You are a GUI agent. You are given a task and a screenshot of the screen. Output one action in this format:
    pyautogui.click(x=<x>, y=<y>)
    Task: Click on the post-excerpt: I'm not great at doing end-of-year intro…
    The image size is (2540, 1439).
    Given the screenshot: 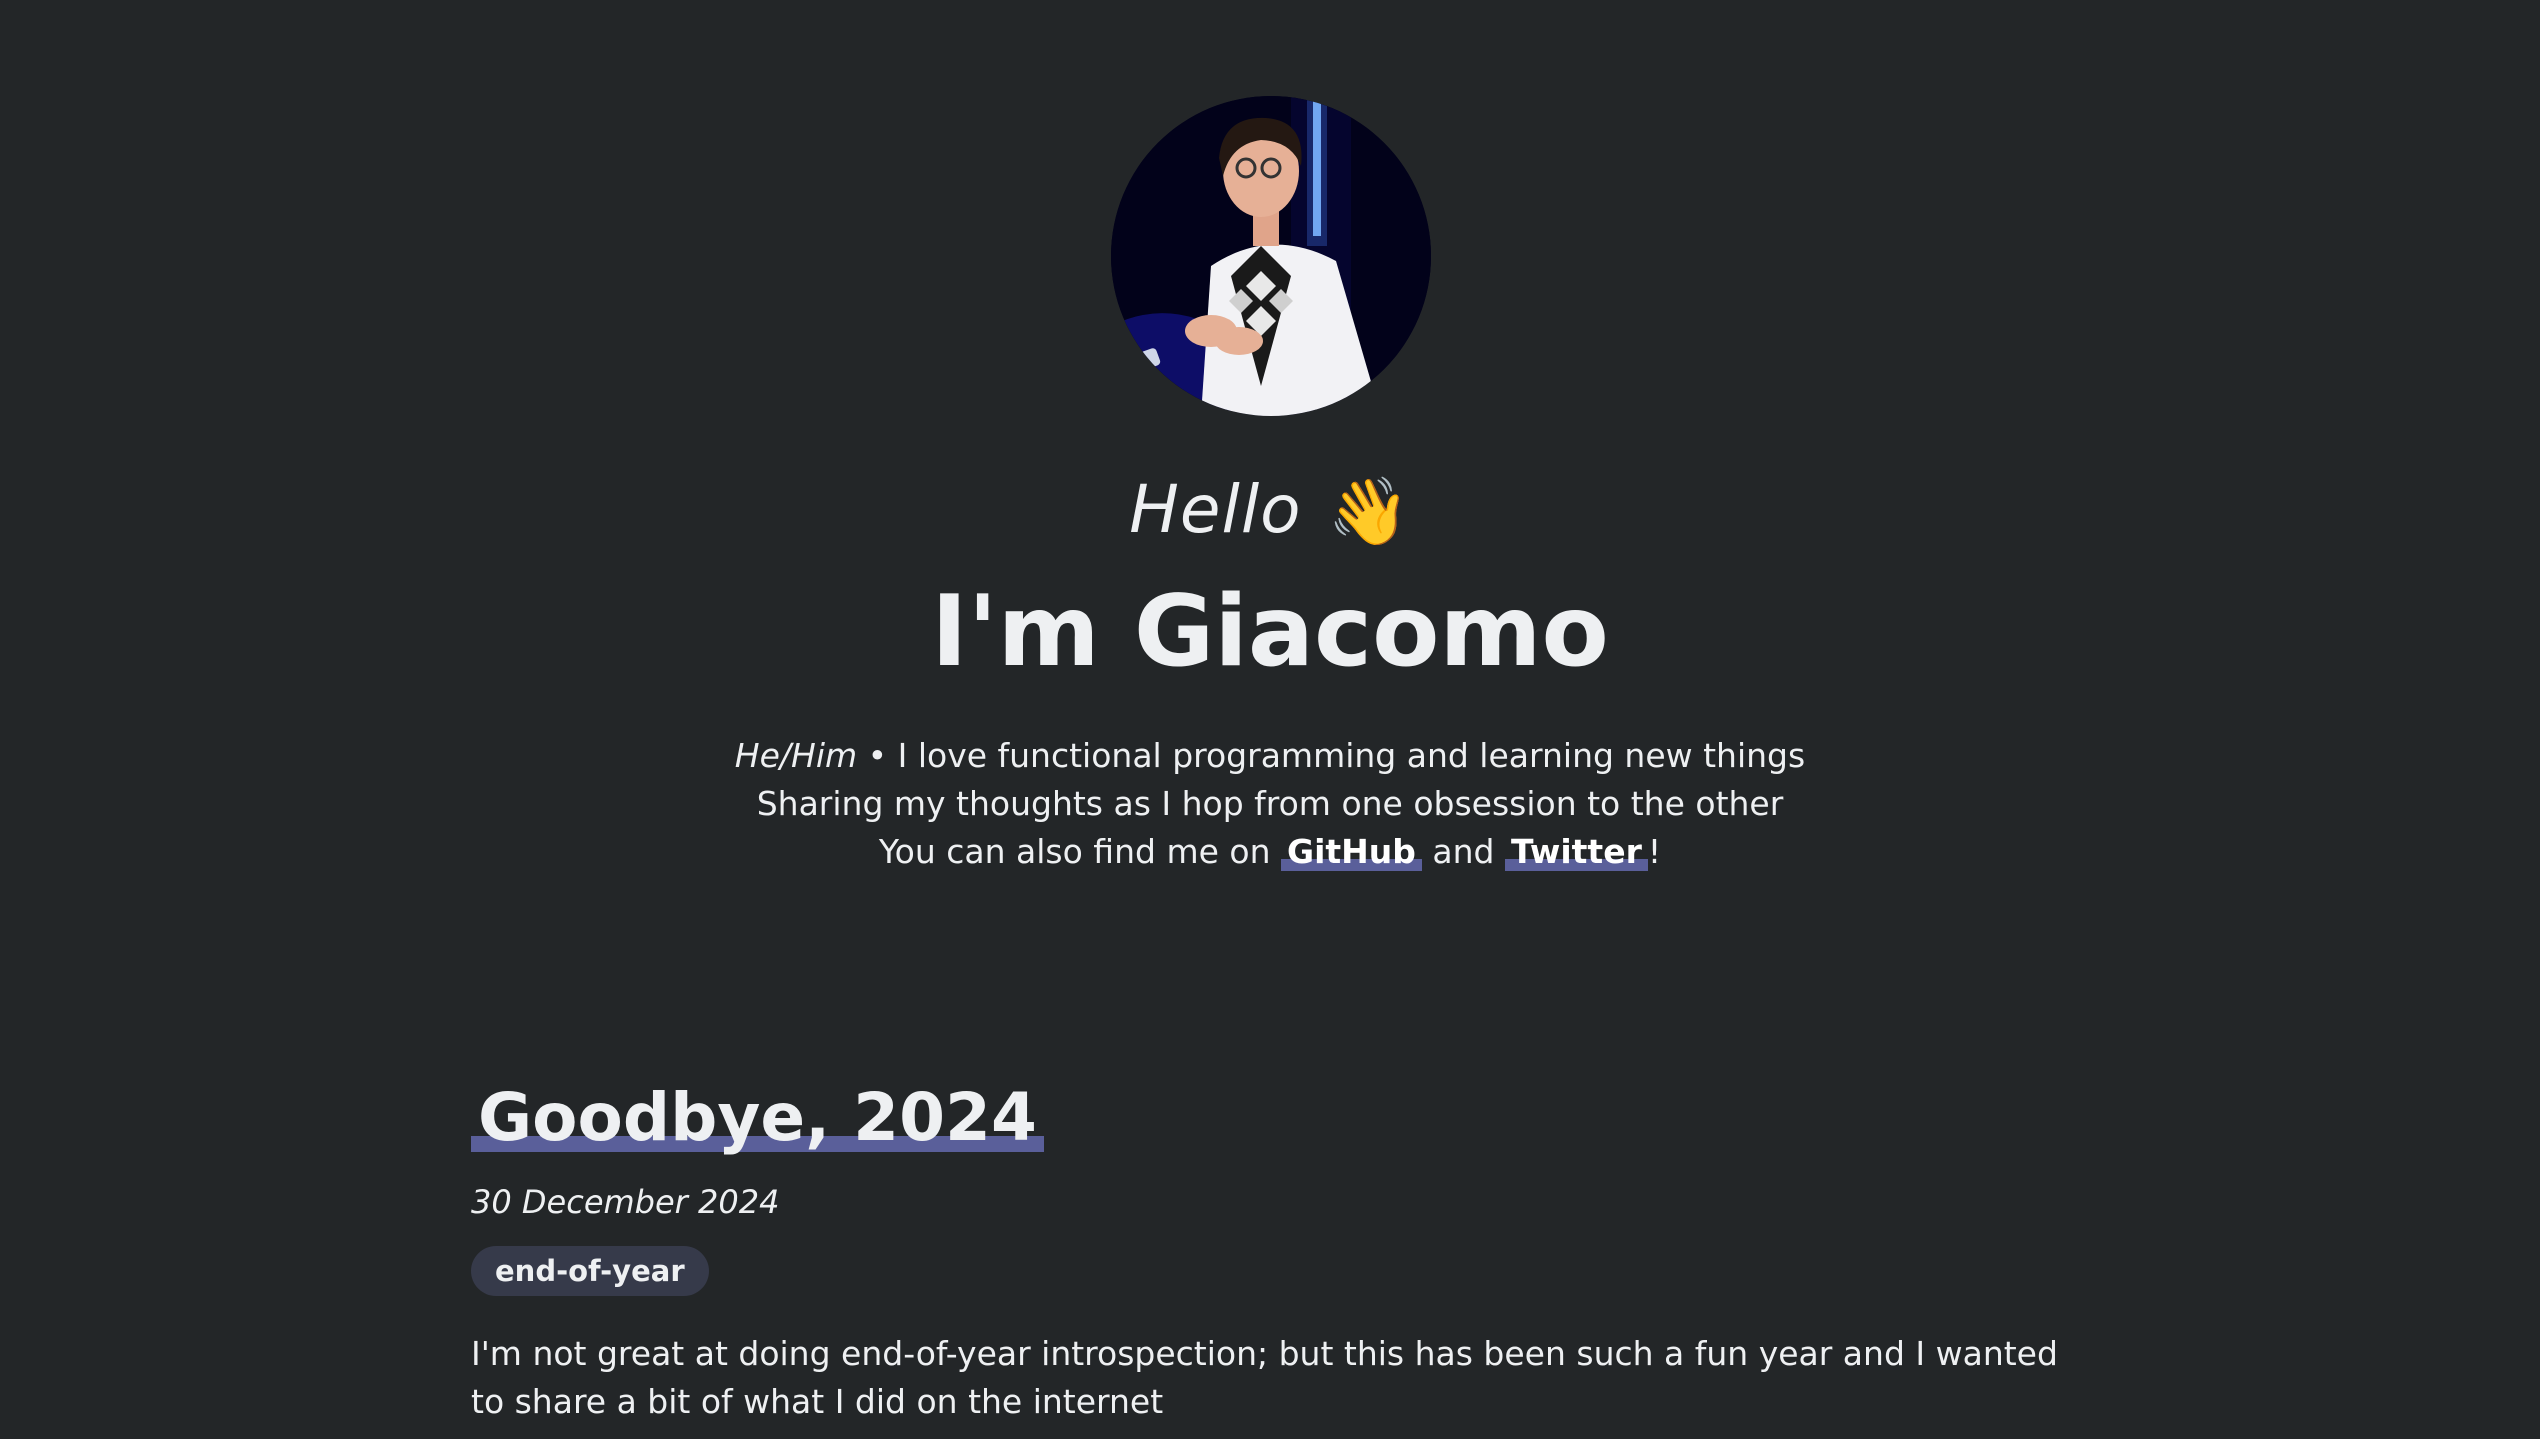 What is the action you would take?
    pyautogui.click(x=1264, y=1377)
    